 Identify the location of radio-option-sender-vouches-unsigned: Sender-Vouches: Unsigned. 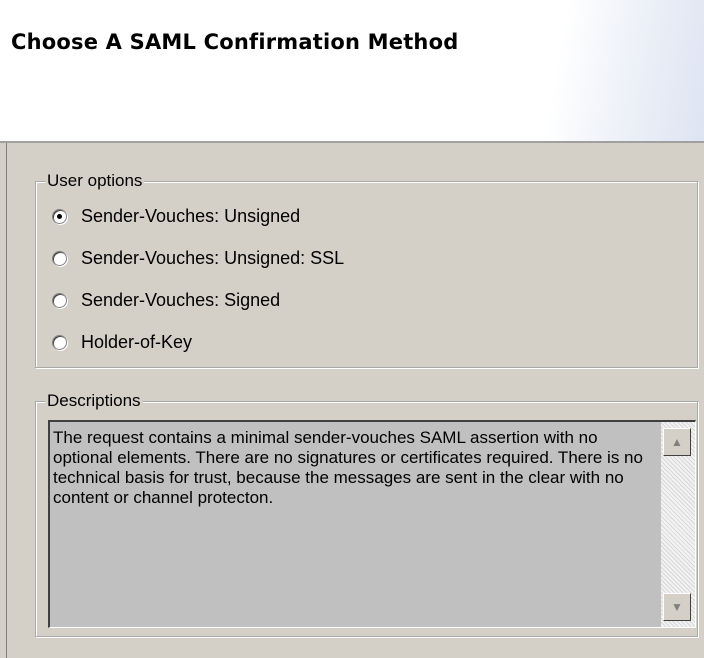
(176, 216).